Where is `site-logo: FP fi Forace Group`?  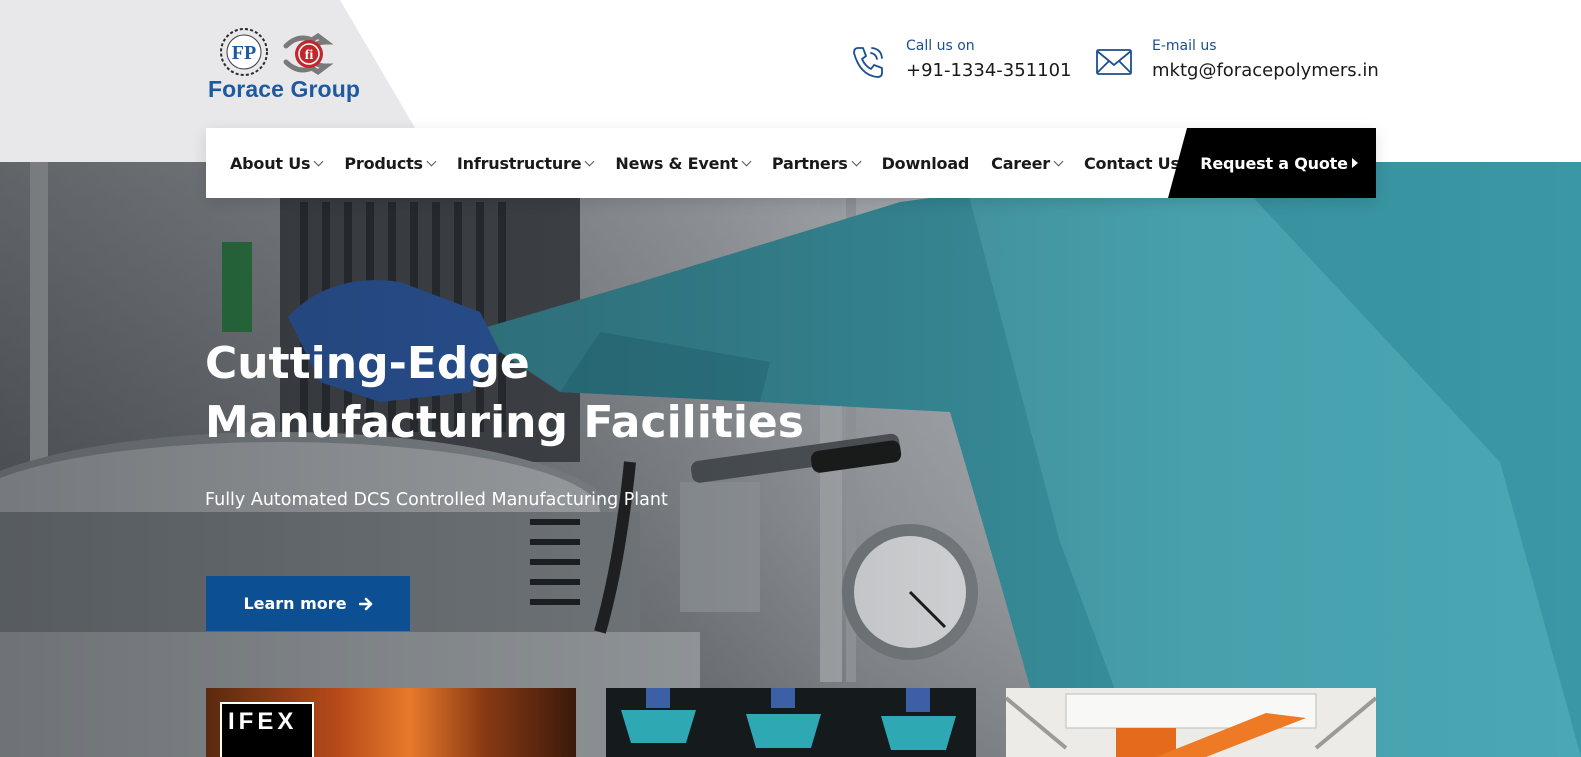 site-logo: FP fi Forace Group is located at coordinates (284, 66).